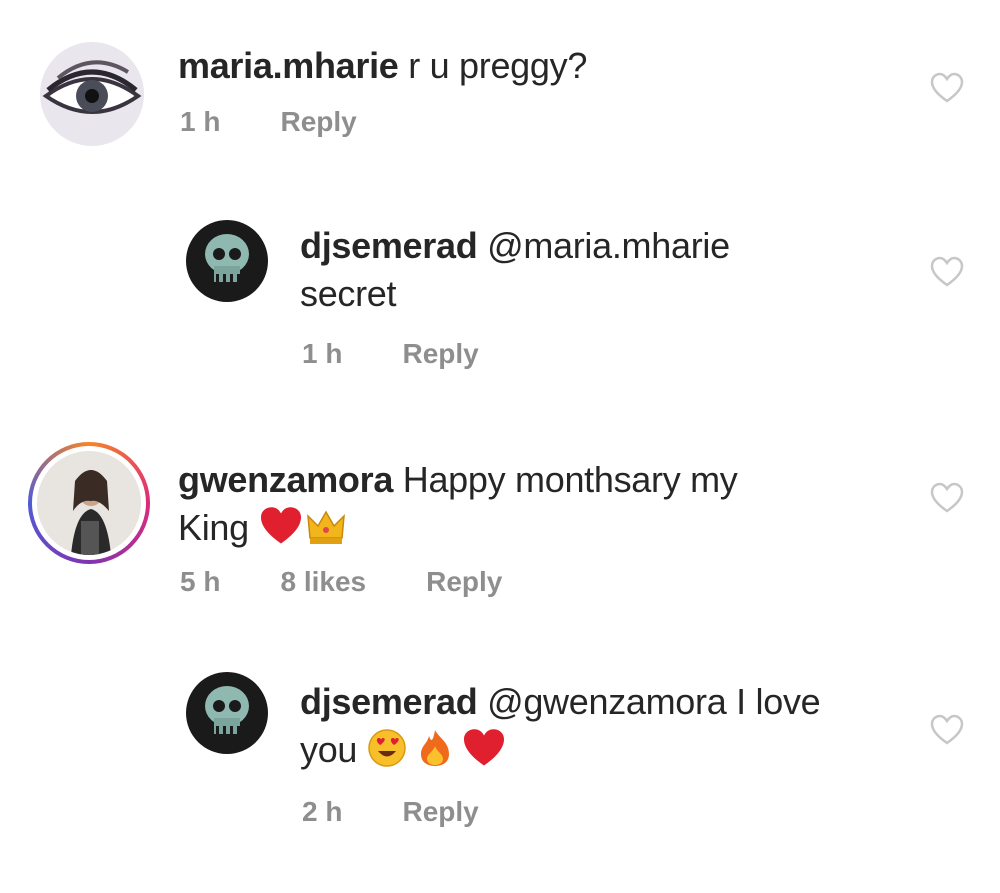 Image resolution: width=1000 pixels, height=893 pixels. What do you see at coordinates (285, 479) in the screenshot?
I see `username: gwenzamora` at bounding box center [285, 479].